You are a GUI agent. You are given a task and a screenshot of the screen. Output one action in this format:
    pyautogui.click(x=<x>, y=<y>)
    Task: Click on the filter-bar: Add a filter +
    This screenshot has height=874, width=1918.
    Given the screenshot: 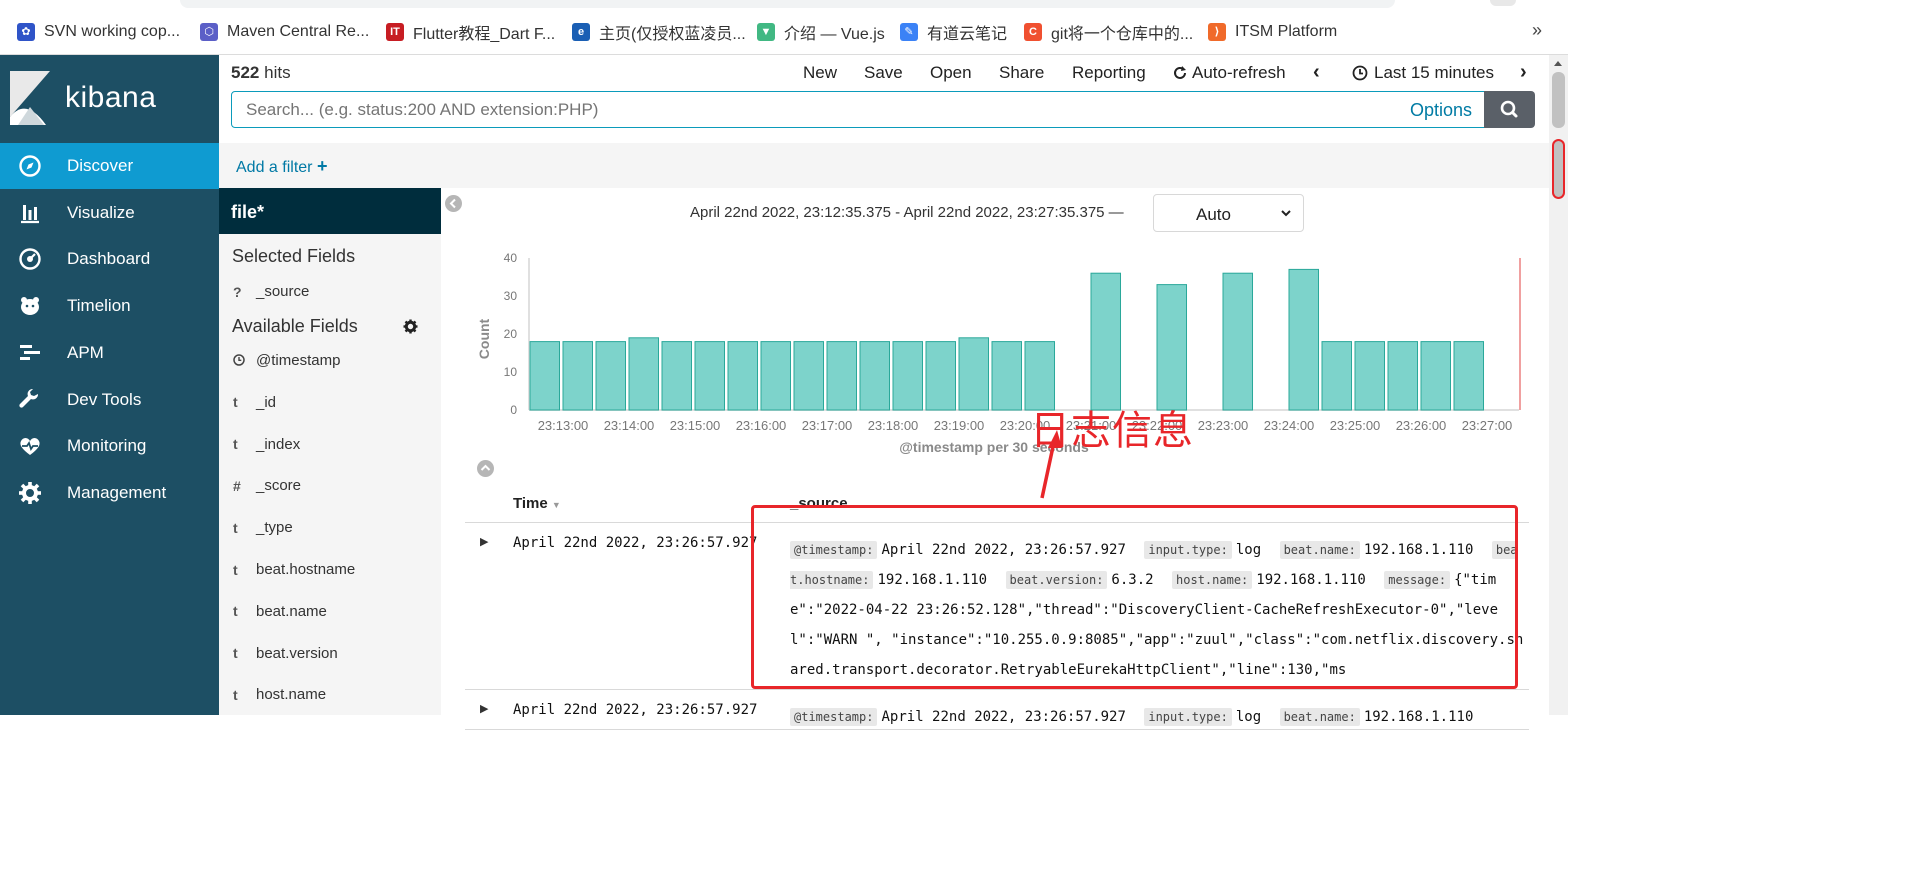 What is the action you would take?
    pyautogui.click(x=884, y=165)
    